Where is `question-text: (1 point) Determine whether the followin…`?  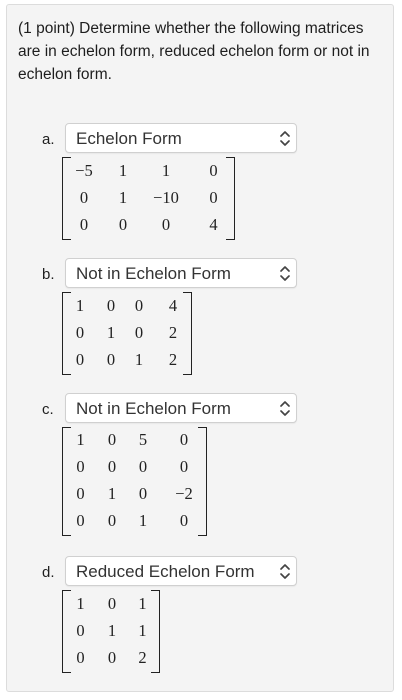 question-text: (1 point) Determine whether the followin… is located at coordinates (194, 51).